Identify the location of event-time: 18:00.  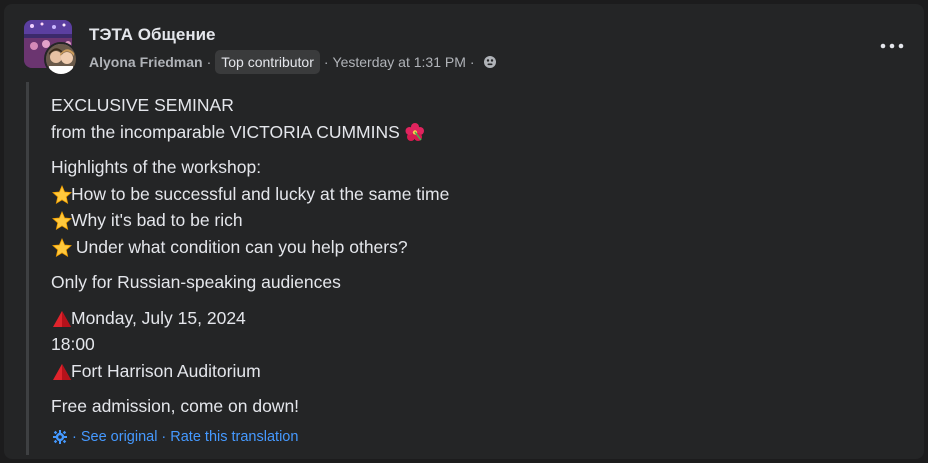
(73, 344).